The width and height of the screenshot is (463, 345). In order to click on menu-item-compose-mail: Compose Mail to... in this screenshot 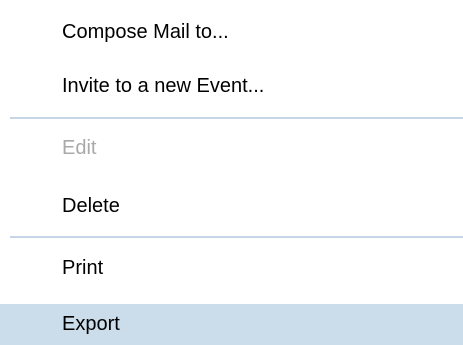, I will do `click(231, 32)`.